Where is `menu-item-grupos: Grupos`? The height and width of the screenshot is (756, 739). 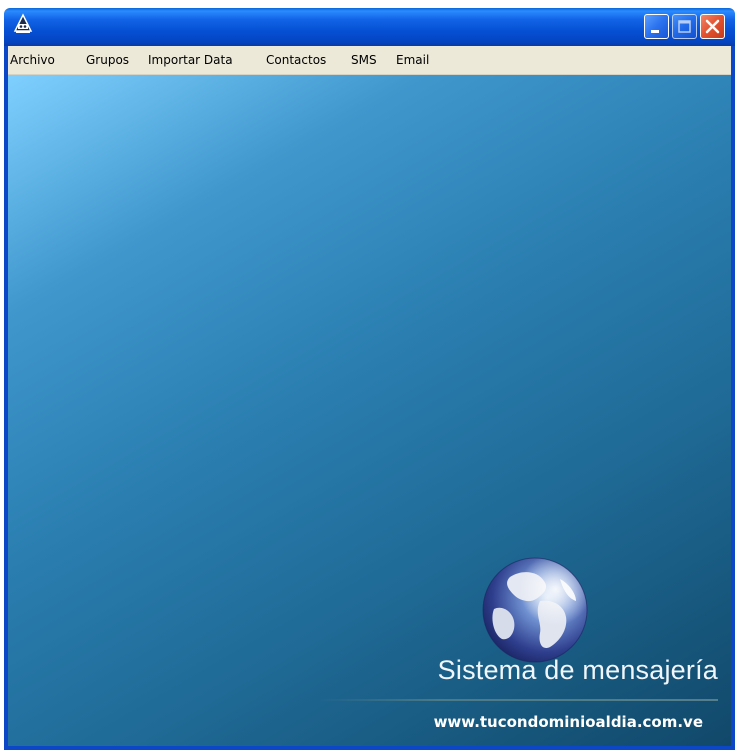 menu-item-grupos: Grupos is located at coordinates (107, 60).